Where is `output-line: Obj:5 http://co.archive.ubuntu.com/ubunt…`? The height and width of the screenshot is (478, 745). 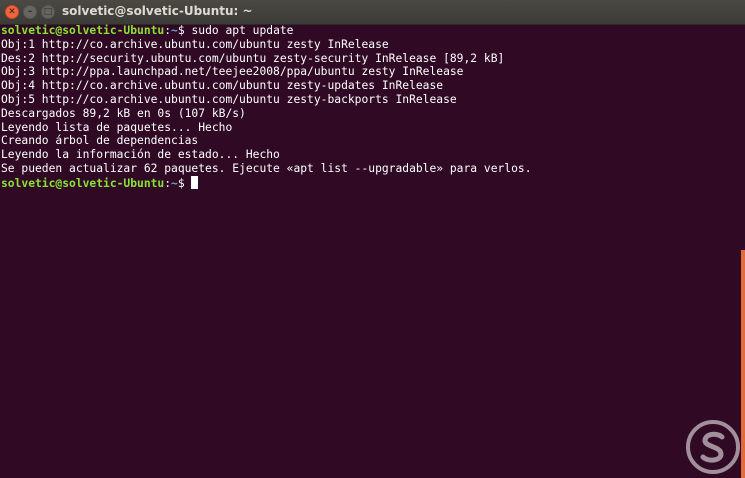 output-line: Obj:5 http://co.archive.ubuntu.com/ubunt… is located at coordinates (229, 99).